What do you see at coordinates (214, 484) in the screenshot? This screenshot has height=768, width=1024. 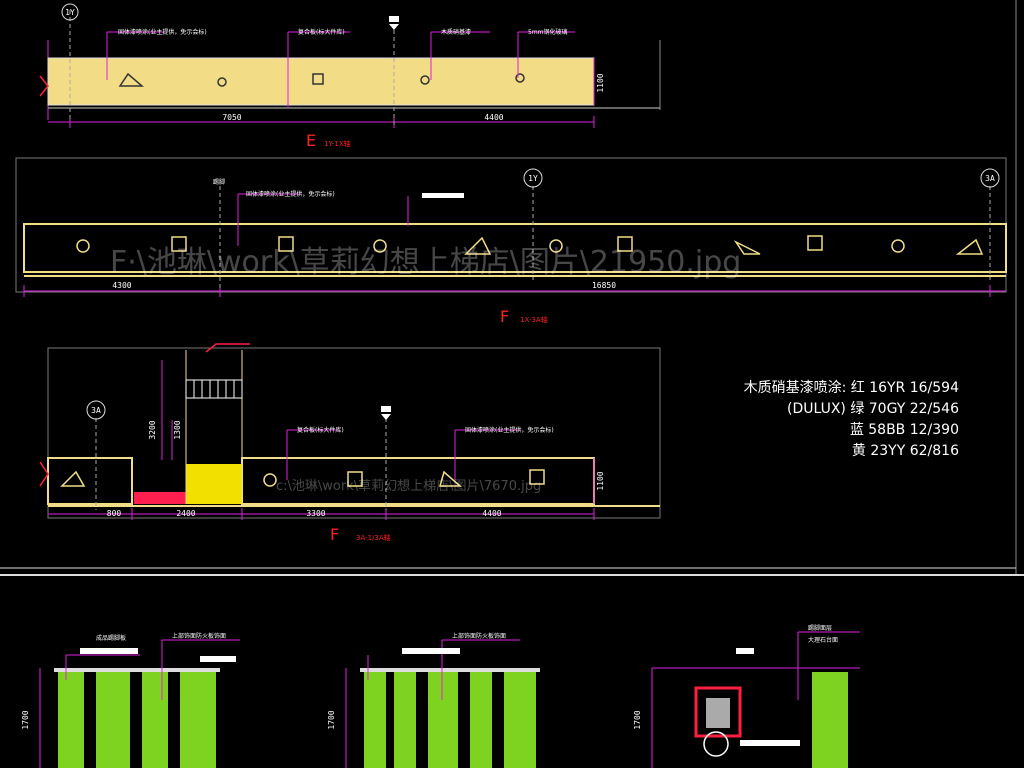 I see `yellow-door-panel` at bounding box center [214, 484].